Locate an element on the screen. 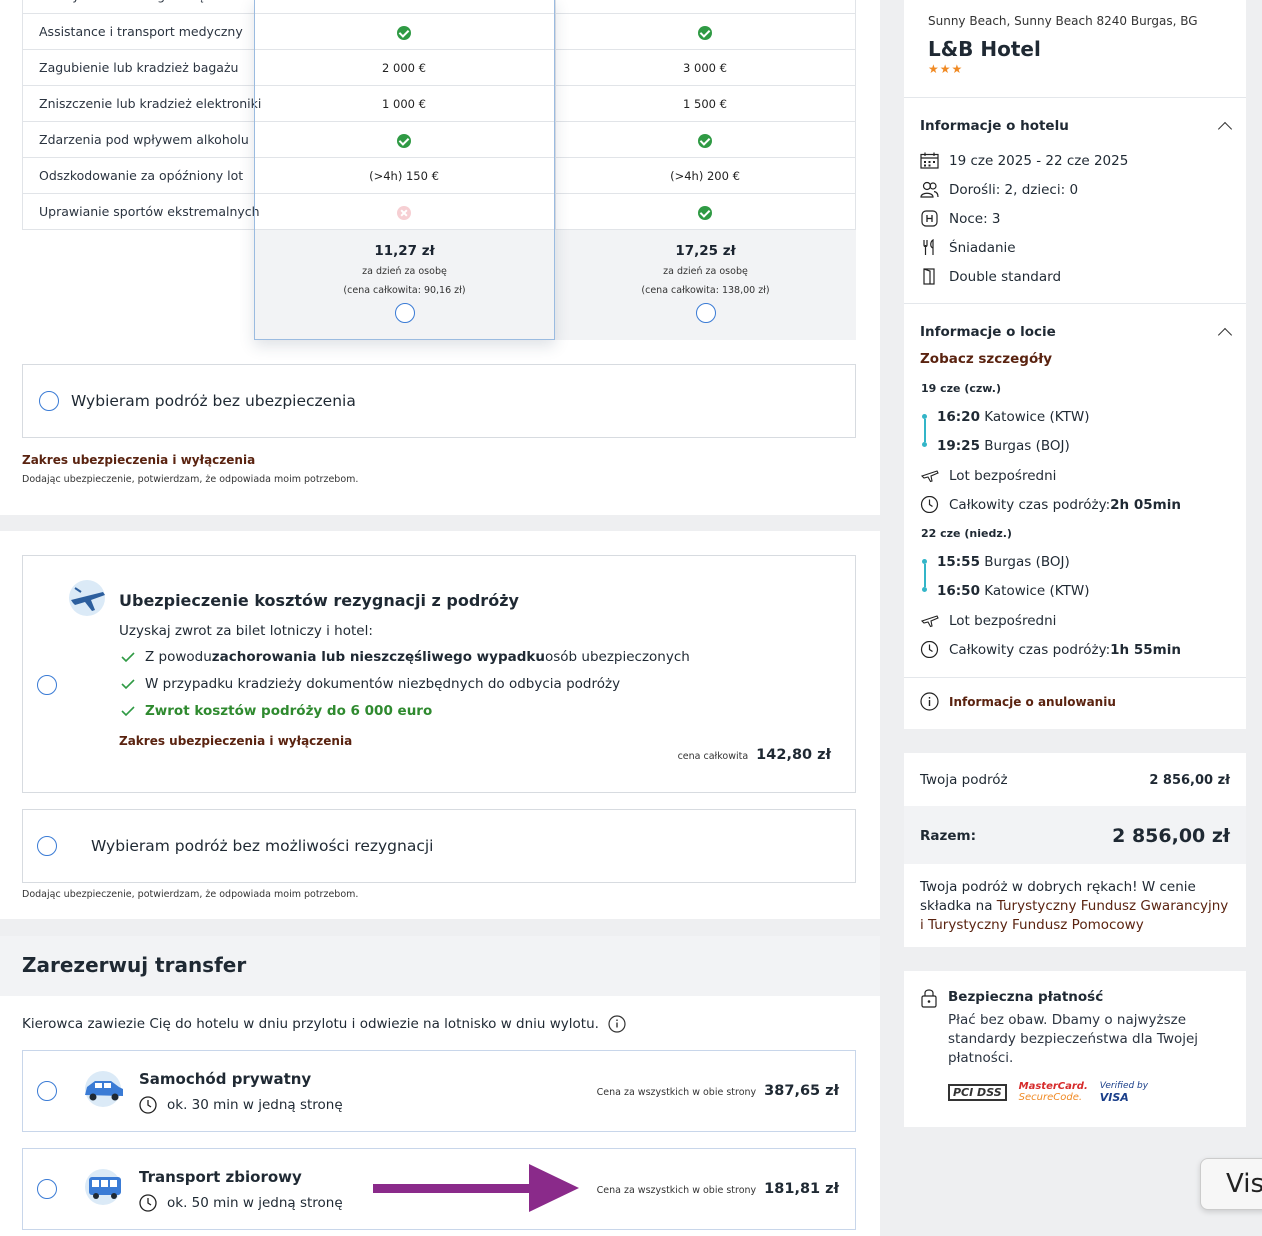 The height and width of the screenshot is (1236, 1262). table-row: Assistance i transport medyczny is located at coordinates (439, 32).